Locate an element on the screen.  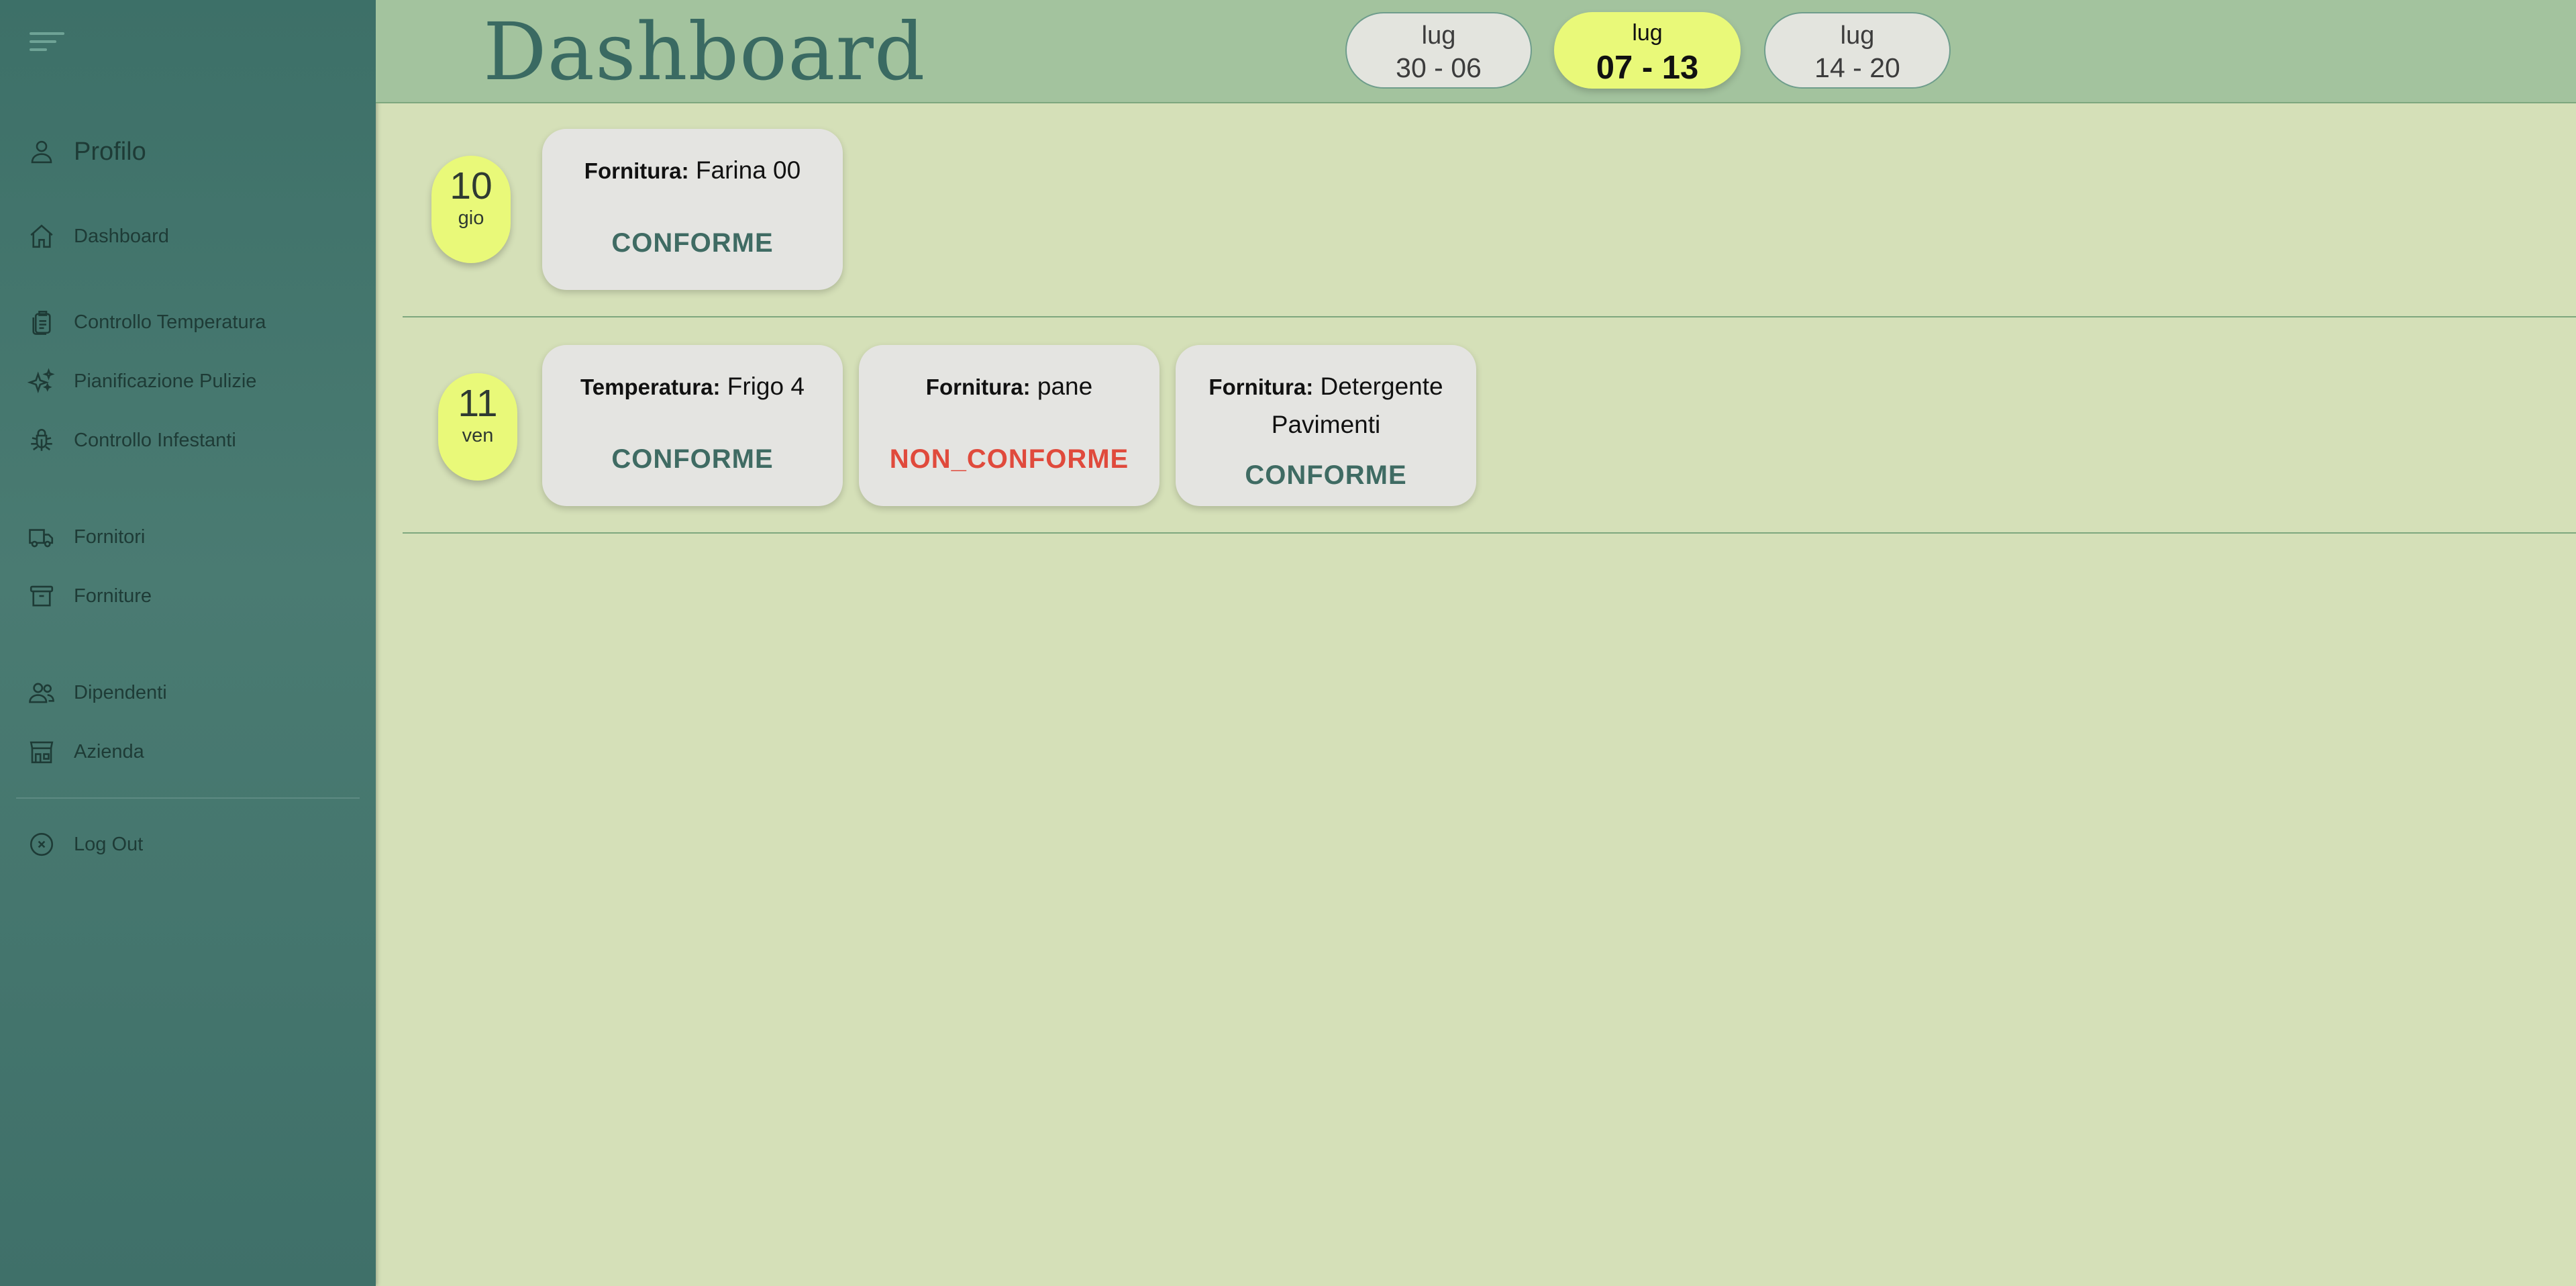
home-icon is located at coordinates (41, 236).